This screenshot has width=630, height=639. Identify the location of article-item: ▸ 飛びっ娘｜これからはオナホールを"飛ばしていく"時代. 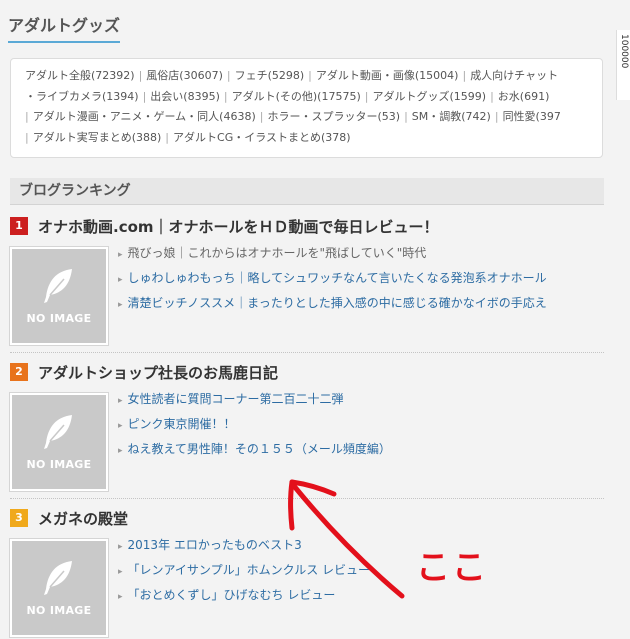
(332, 253).